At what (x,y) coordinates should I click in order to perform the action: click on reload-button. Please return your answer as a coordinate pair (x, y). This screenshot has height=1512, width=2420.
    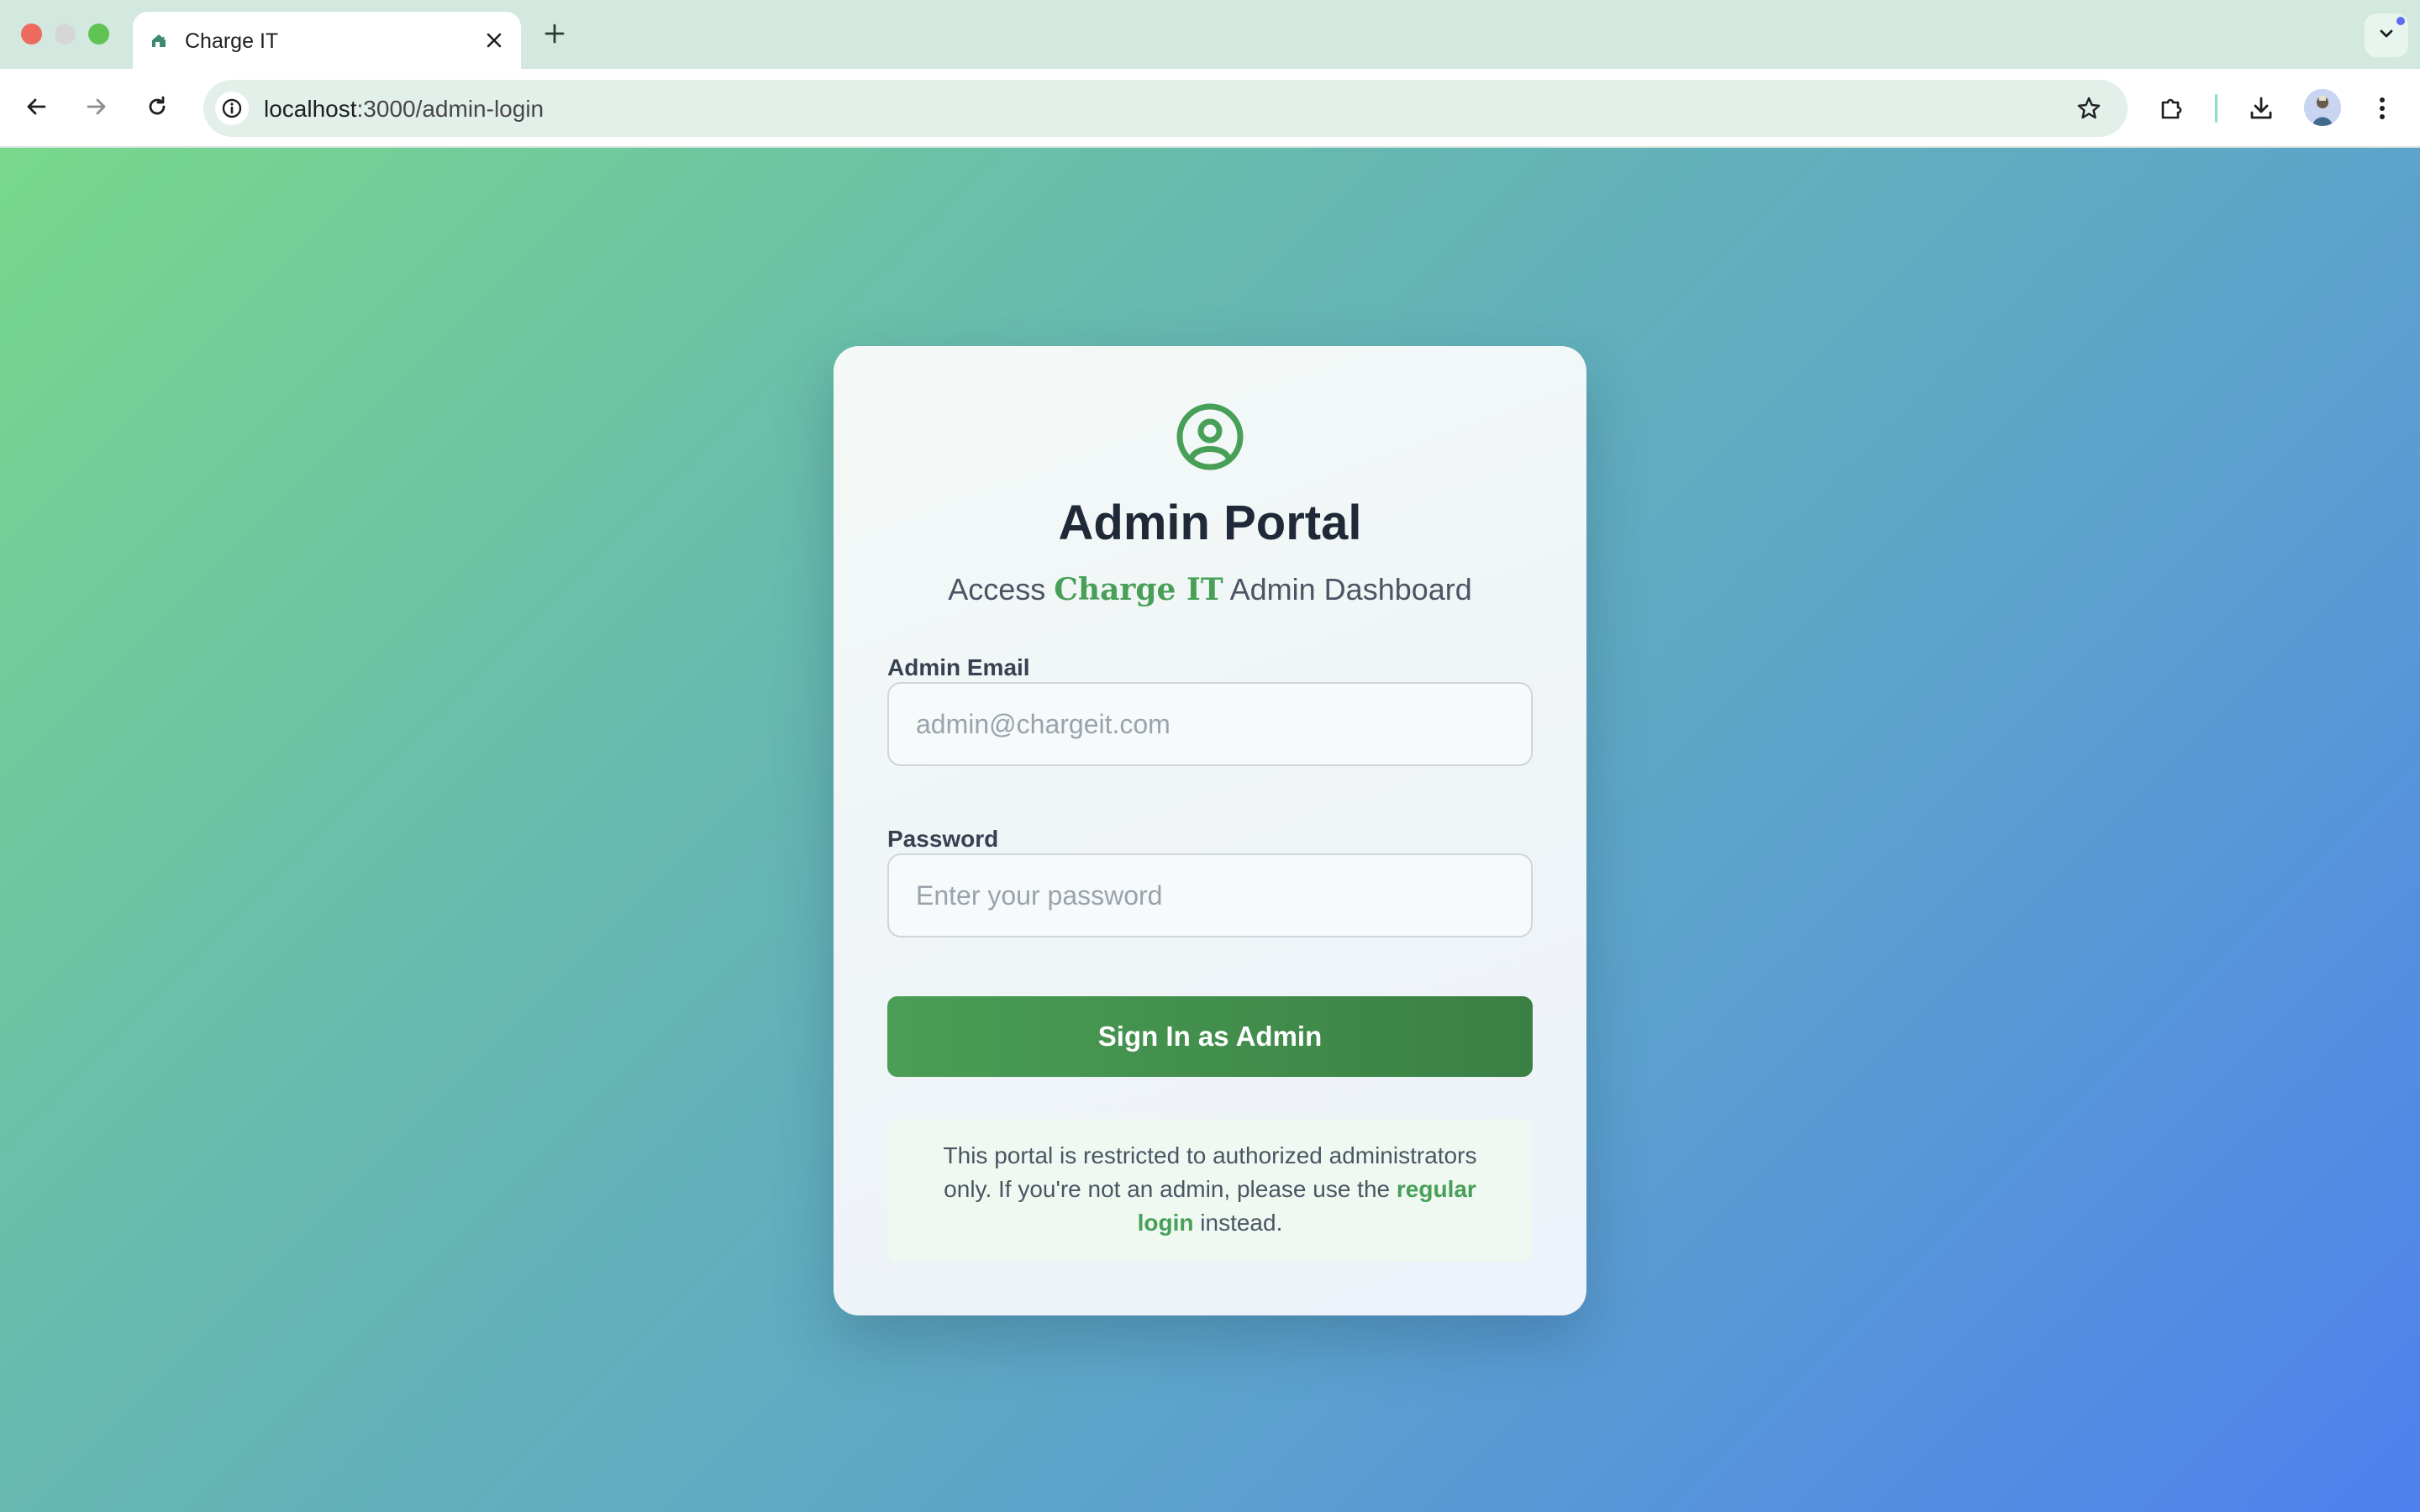
    Looking at the image, I should click on (157, 108).